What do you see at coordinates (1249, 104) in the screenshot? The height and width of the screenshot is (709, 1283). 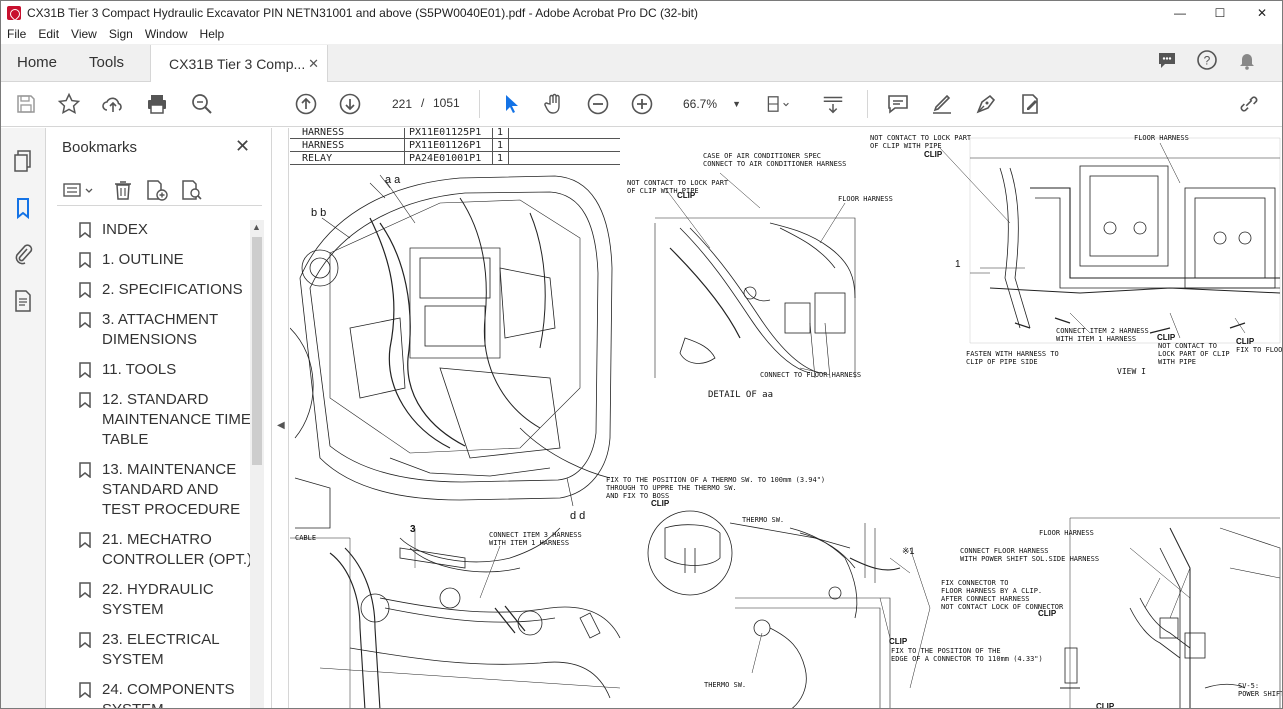 I see `share-link-icon` at bounding box center [1249, 104].